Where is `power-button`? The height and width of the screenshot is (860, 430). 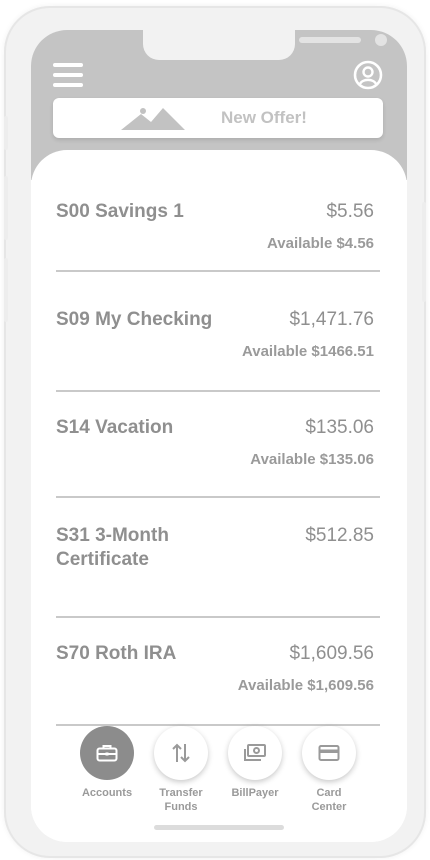 power-button is located at coordinates (424, 252).